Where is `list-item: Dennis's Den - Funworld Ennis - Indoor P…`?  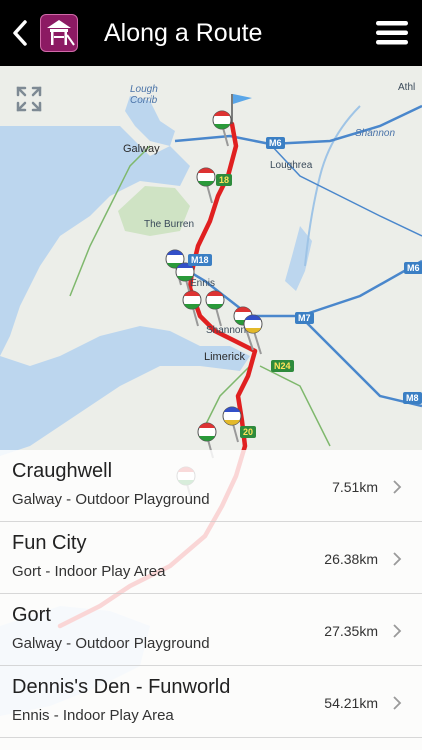
list-item: Dennis's Den - Funworld Ennis - Indoor P… is located at coordinates (211, 702).